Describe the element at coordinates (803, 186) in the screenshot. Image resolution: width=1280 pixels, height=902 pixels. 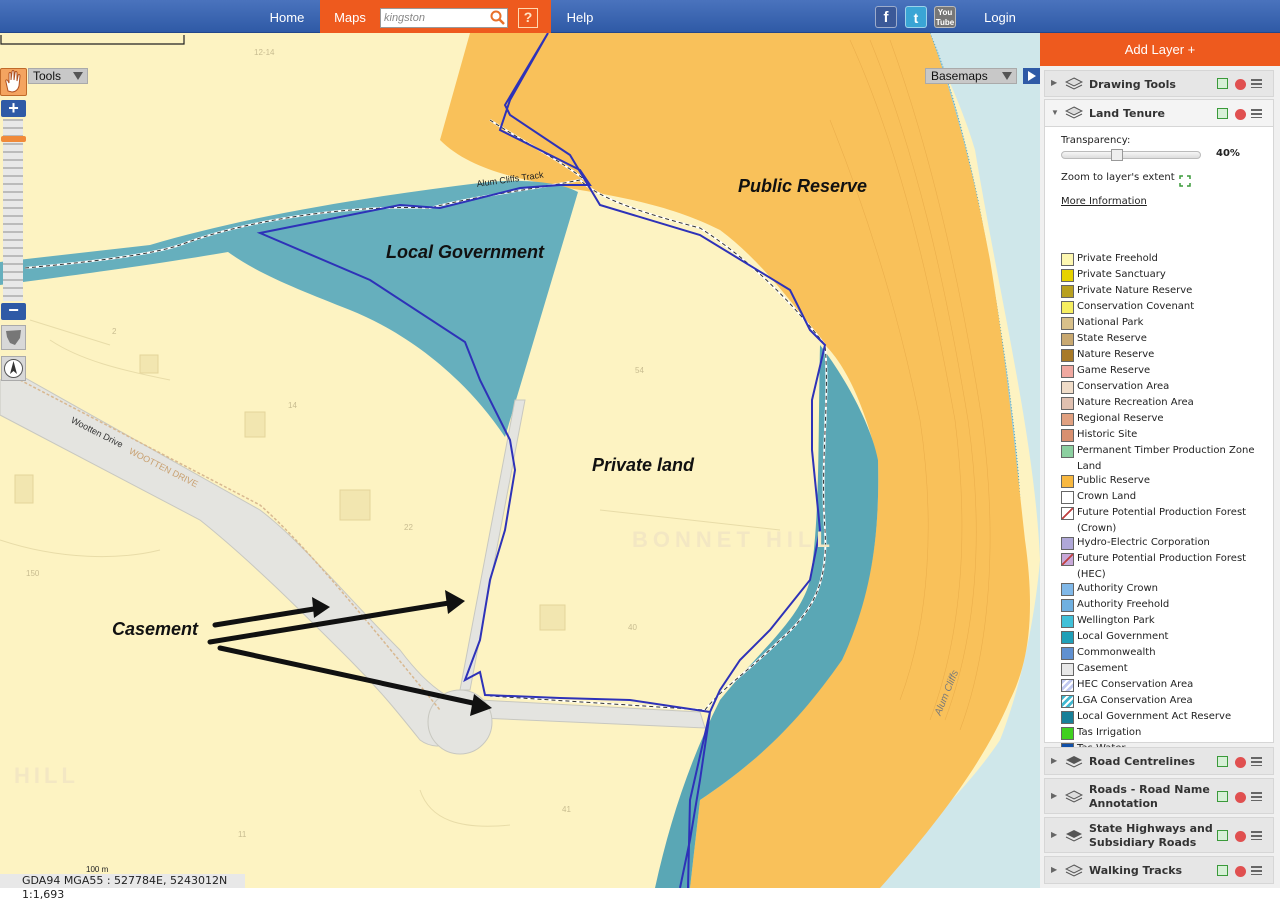
I see `annotation-public-reserve: Public Reserve` at that location.